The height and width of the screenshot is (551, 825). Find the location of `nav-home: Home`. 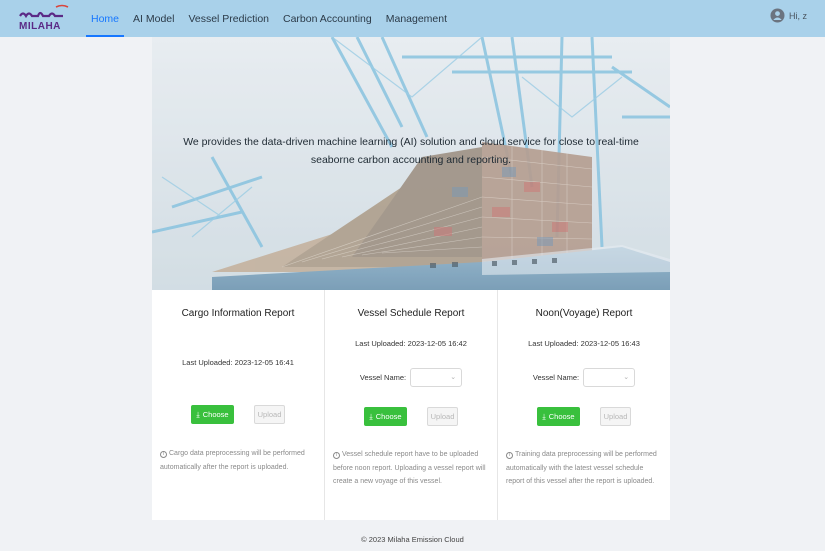

nav-home: Home is located at coordinates (105, 18).